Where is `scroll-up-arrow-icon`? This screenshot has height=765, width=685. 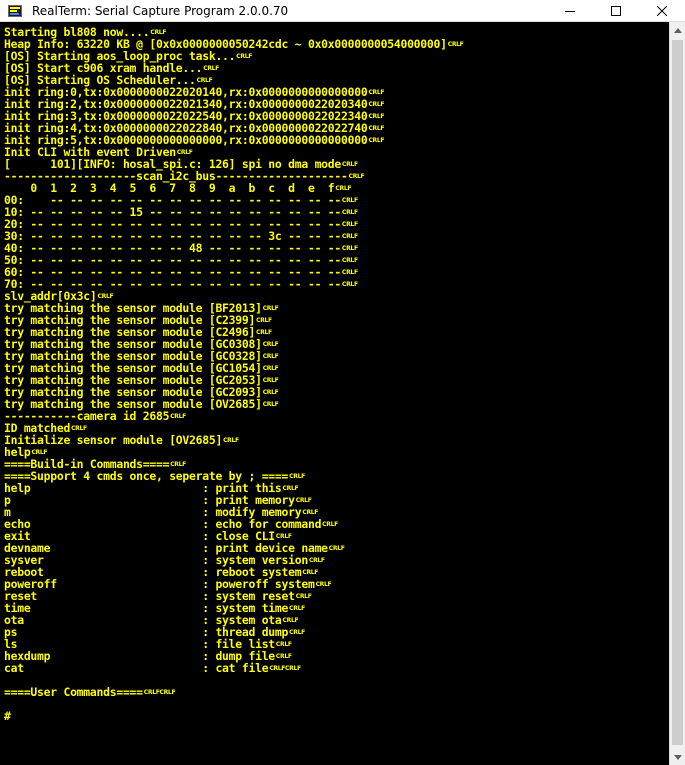
scroll-up-arrow-icon is located at coordinates (678, 30).